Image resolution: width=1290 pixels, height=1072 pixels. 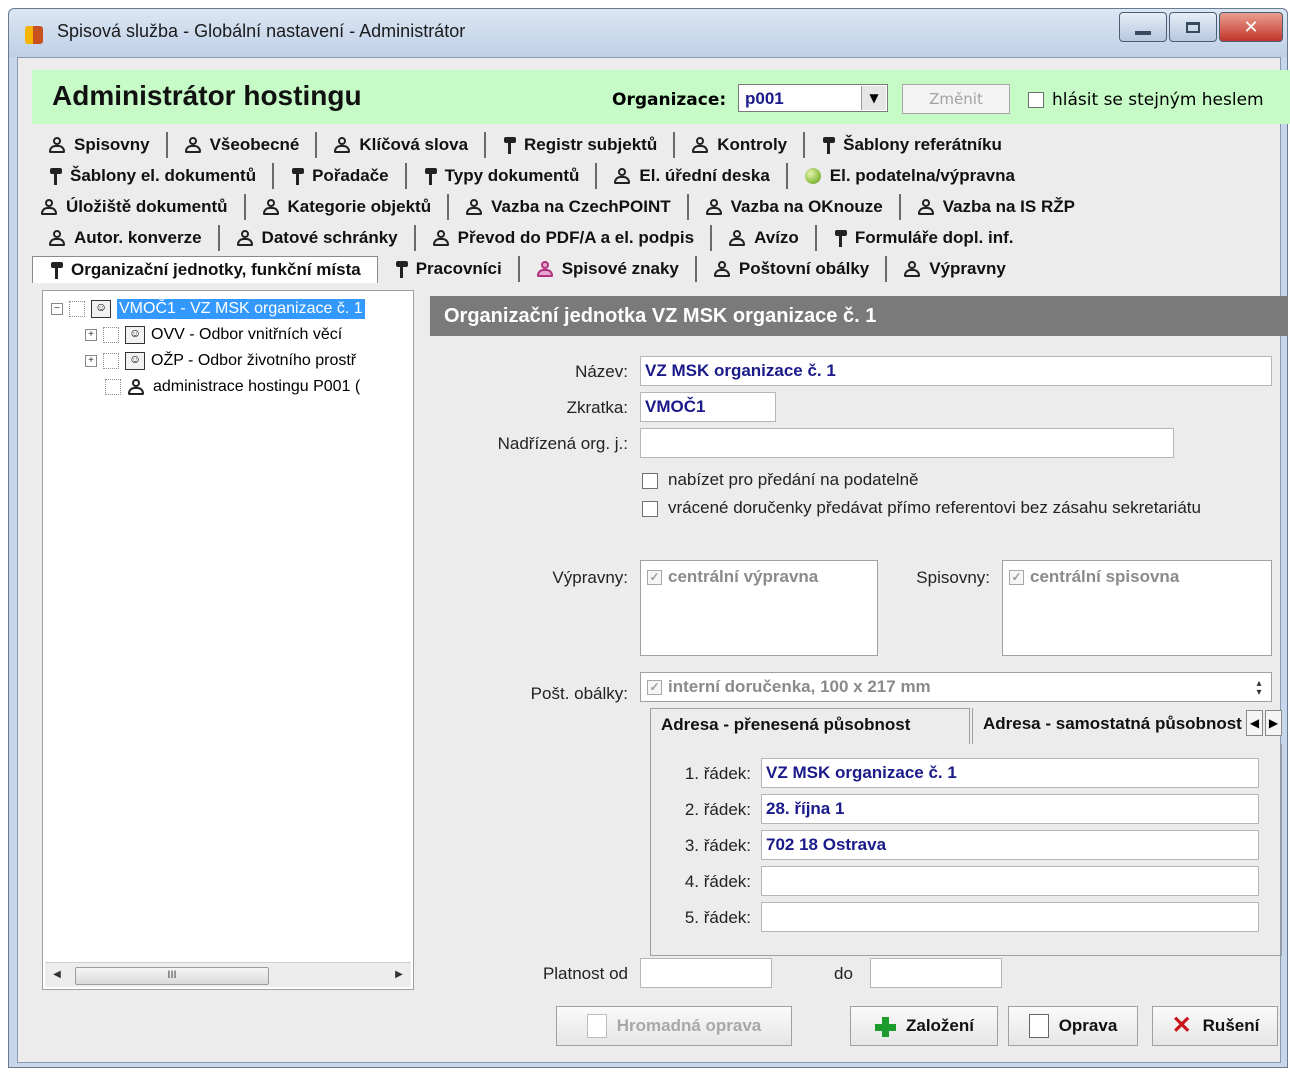 I want to click on tab-vazba-czechpoint: Vazba na CzechPOINT, so click(x=569, y=207).